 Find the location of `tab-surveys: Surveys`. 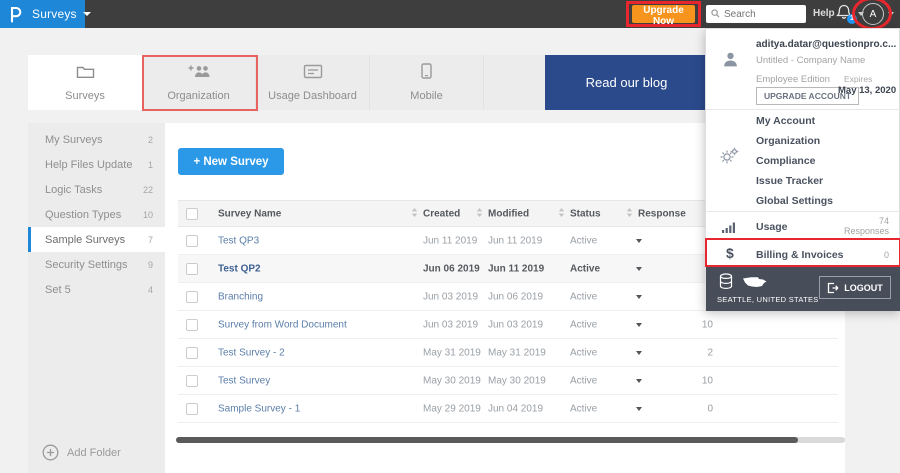

tab-surveys: Surveys is located at coordinates (85, 82).